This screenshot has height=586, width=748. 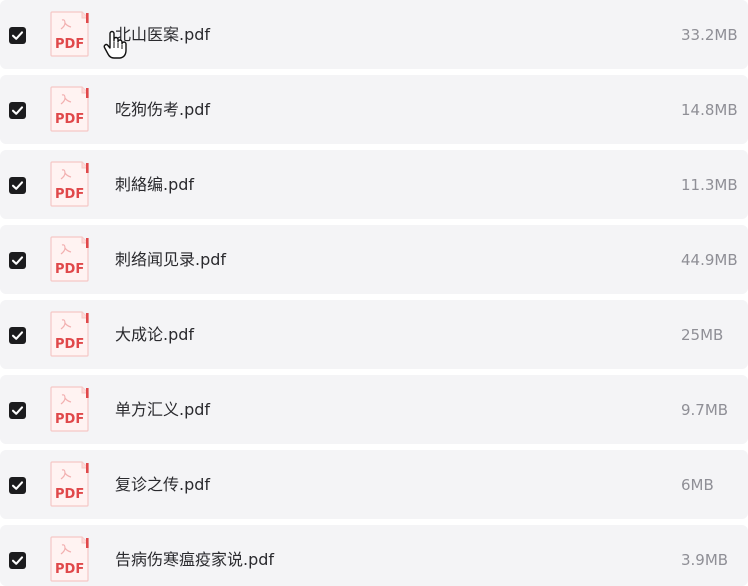 I want to click on file-size: 25MB, so click(x=702, y=335).